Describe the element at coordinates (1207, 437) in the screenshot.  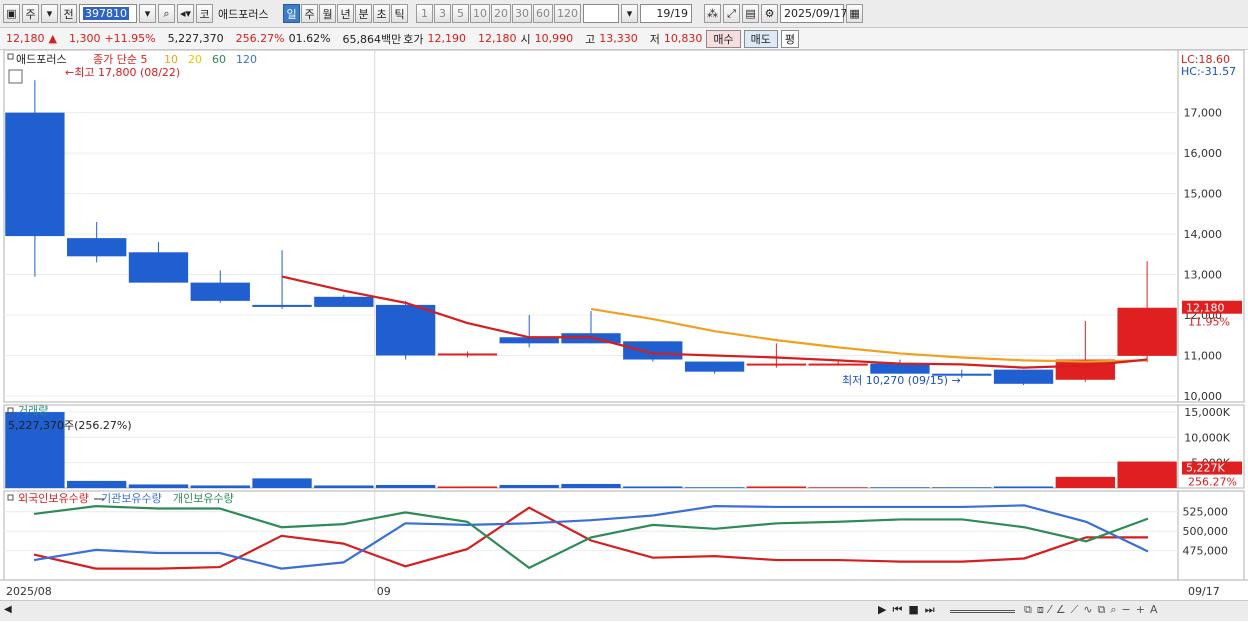
I see `volume-tick-label: 10,000K` at that location.